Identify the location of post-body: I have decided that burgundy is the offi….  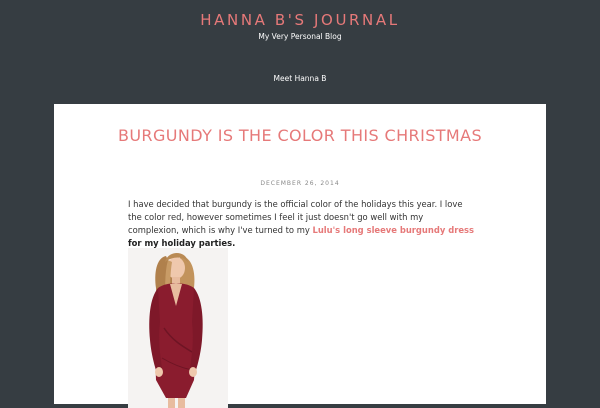
(301, 224).